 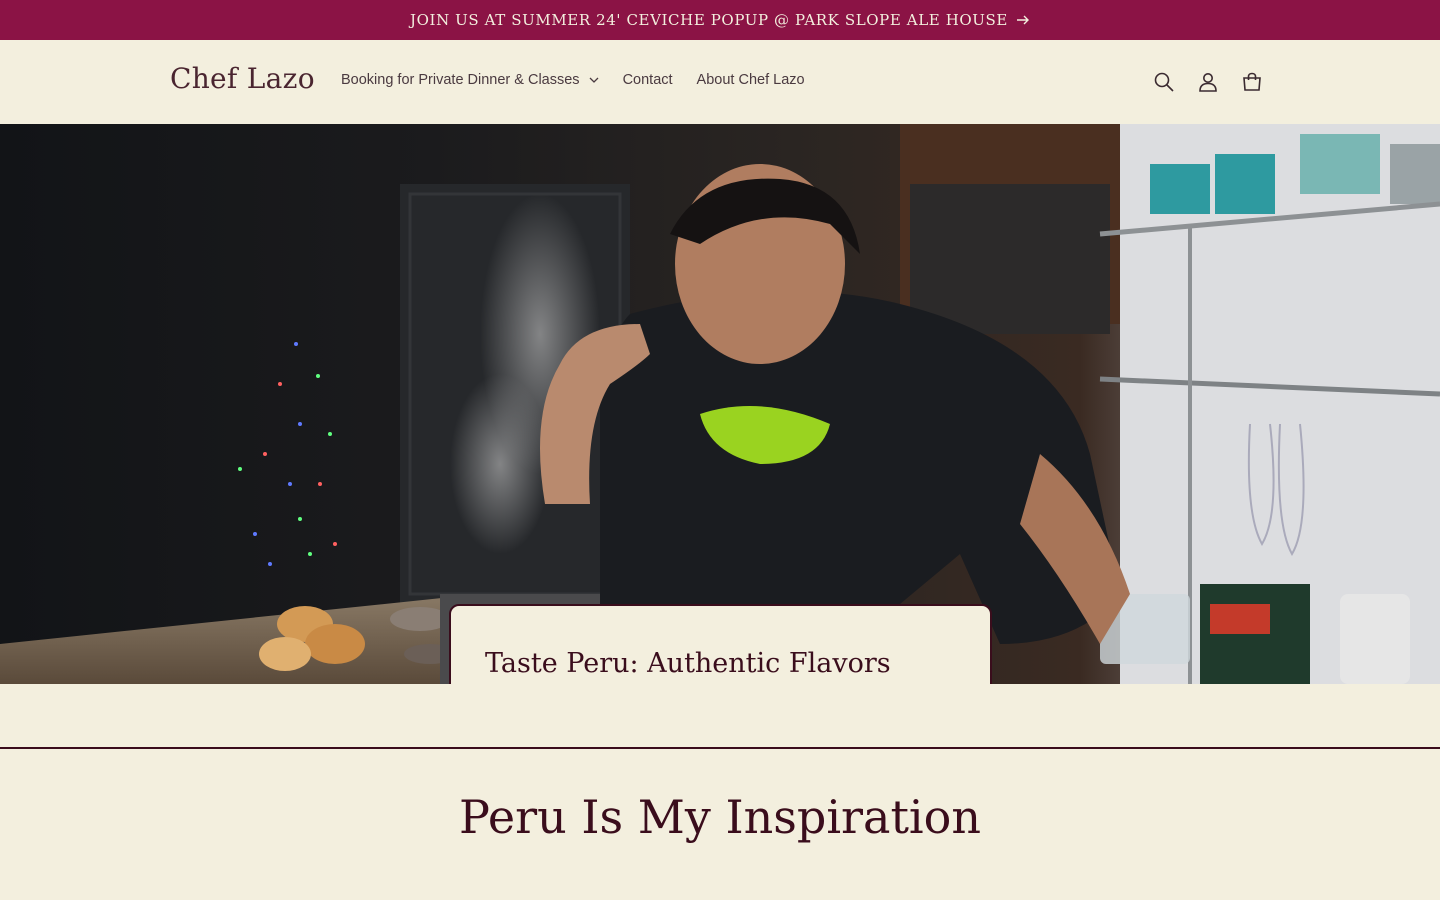 I want to click on section-divider, so click(x=720, y=748).